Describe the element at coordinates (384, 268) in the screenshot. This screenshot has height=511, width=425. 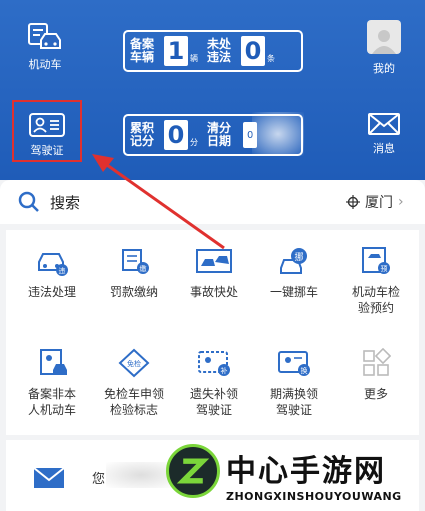
I see `svg-text: 预` at that location.